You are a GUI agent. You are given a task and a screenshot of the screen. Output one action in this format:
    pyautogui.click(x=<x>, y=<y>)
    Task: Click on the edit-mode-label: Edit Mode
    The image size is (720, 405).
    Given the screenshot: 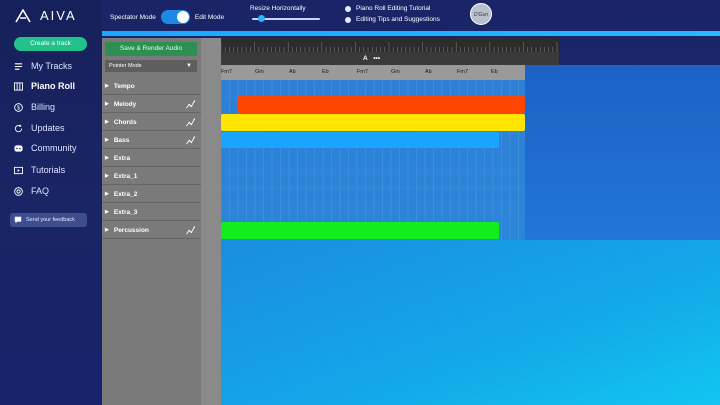 What is the action you would take?
    pyautogui.click(x=209, y=17)
    